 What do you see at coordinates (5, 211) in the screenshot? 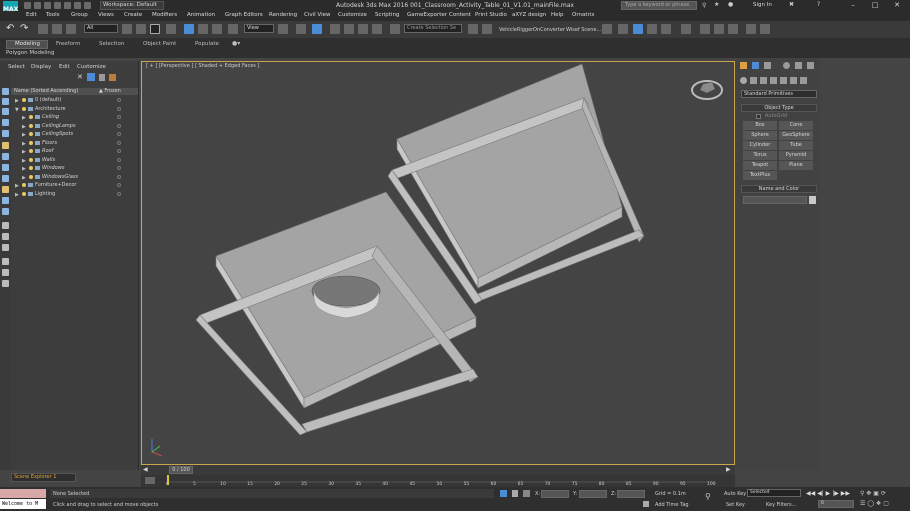
I see `display-bones-icon` at bounding box center [5, 211].